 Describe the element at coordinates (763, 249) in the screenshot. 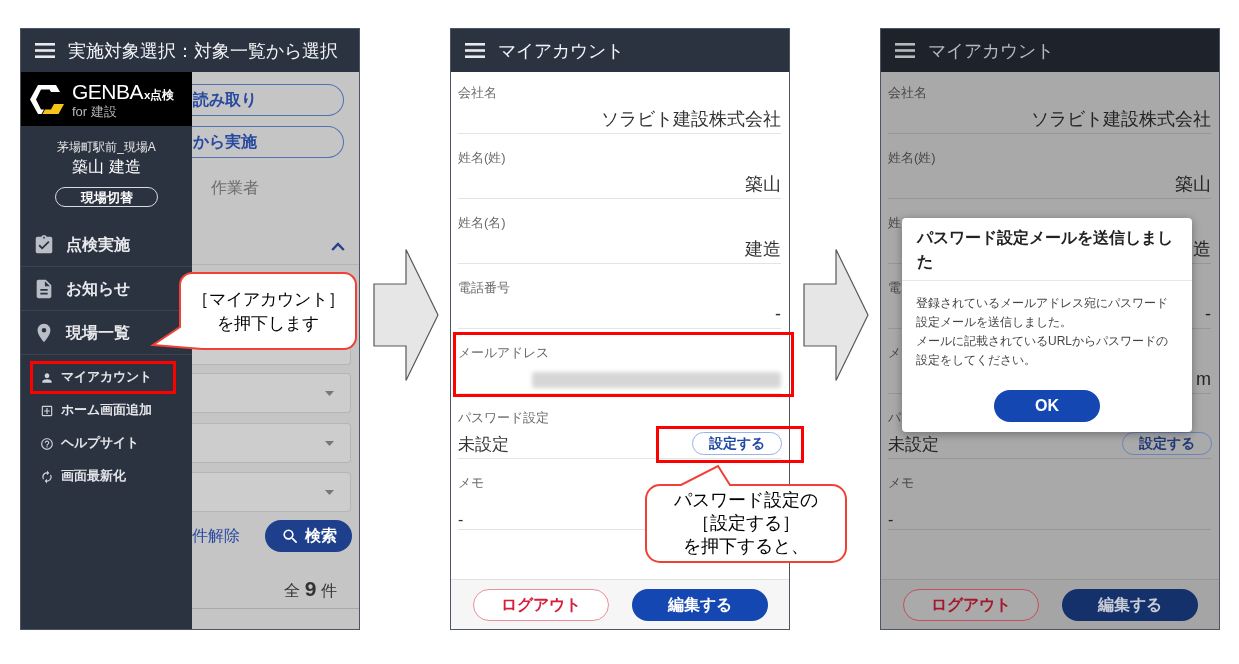

I see `field-value: 建造` at that location.